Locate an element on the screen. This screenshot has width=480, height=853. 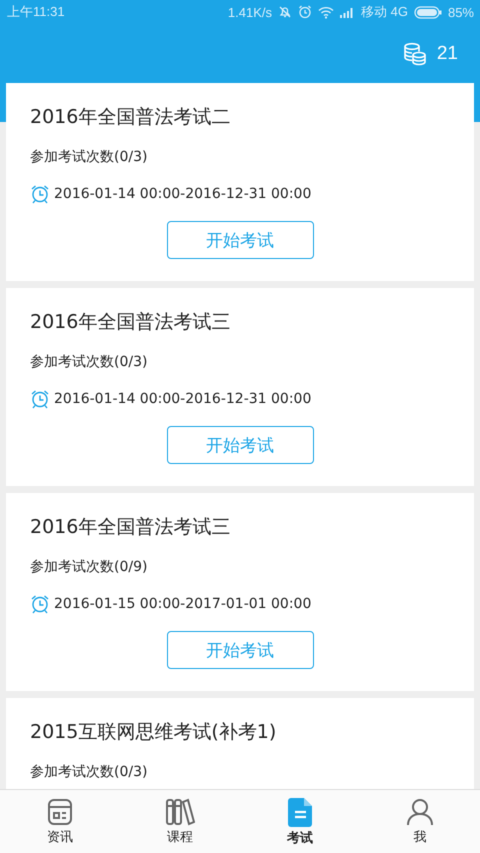
alarm-icon is located at coordinates (305, 12).